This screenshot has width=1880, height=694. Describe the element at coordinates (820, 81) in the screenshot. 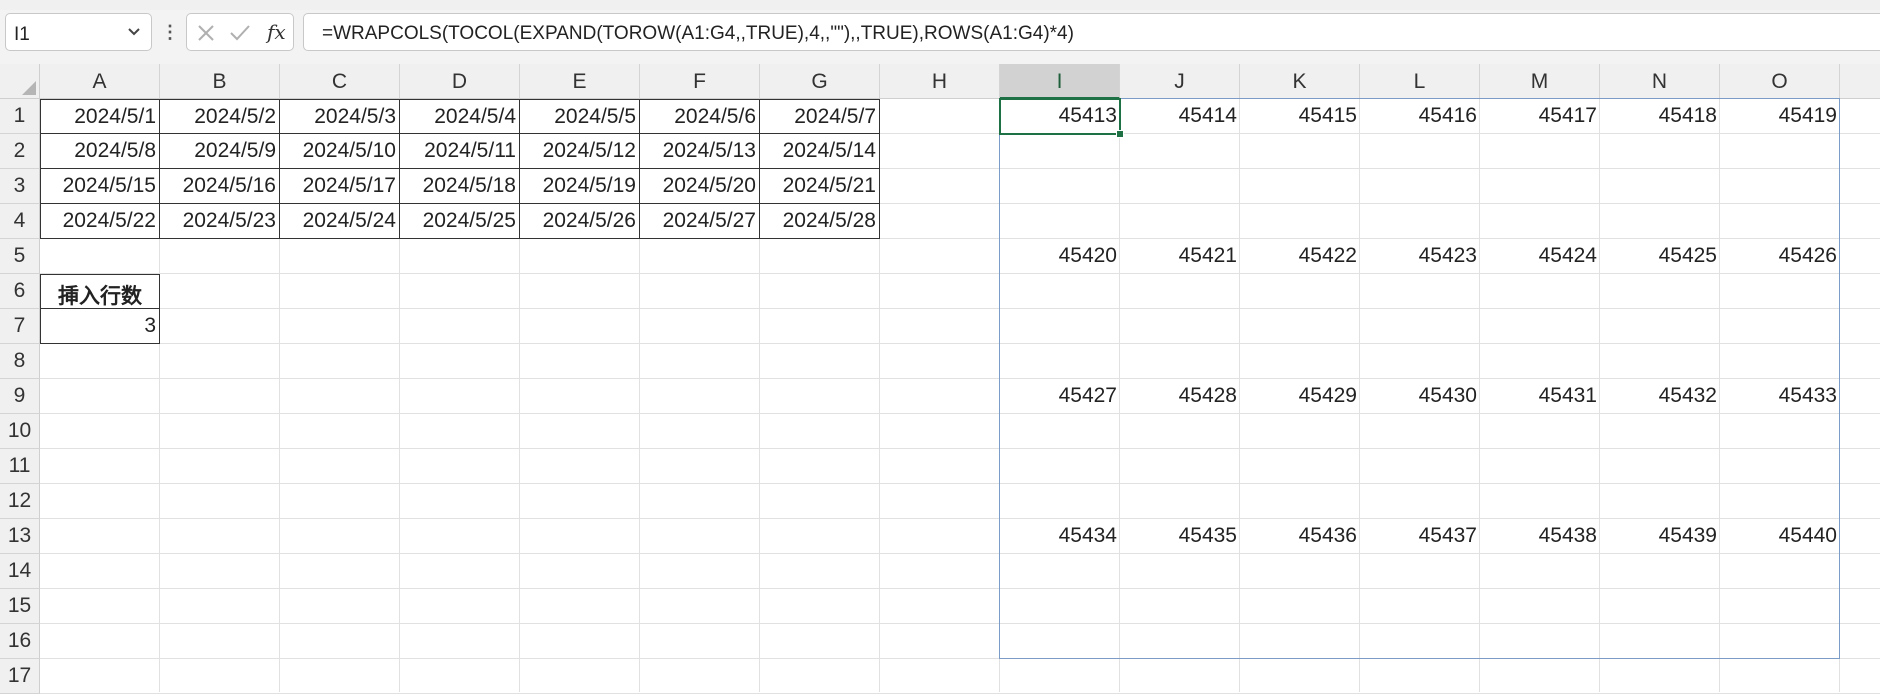

I see `column-header-g: G` at that location.